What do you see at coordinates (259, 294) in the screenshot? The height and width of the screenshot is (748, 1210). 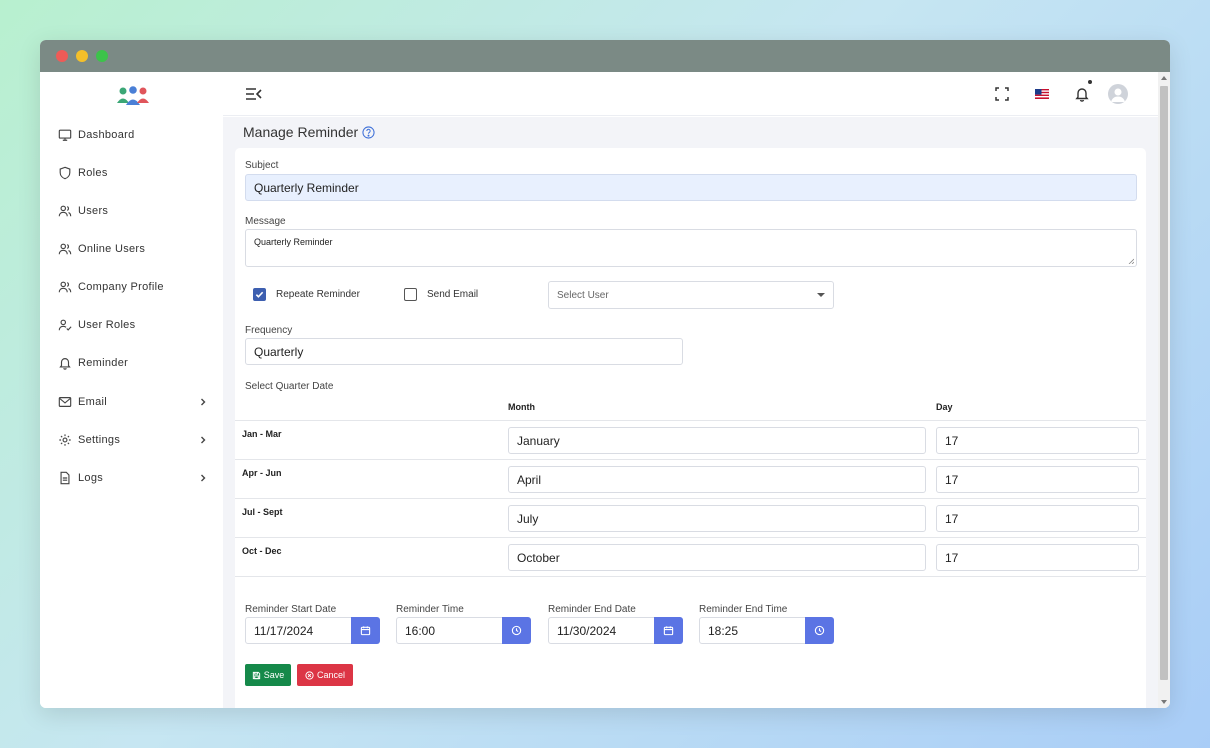 I see `repeat-reminder-checkbox` at bounding box center [259, 294].